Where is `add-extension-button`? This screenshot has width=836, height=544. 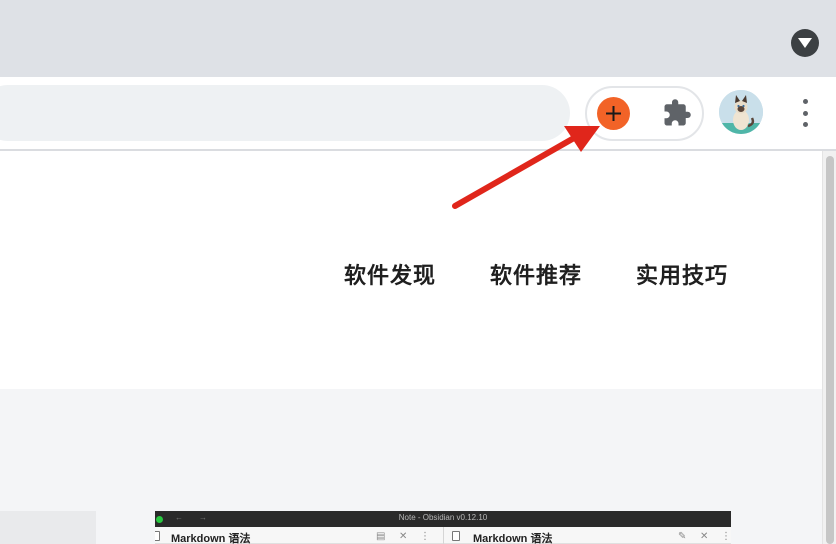
add-extension-button is located at coordinates (613, 113).